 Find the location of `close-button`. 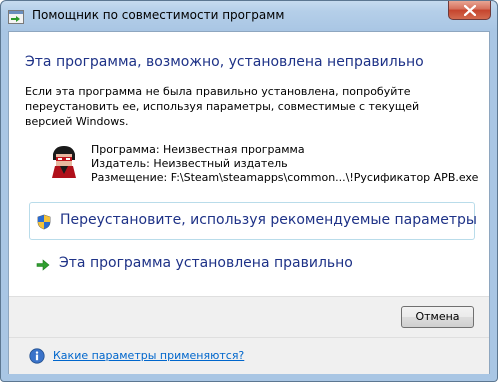

close-button is located at coordinates (469, 10).